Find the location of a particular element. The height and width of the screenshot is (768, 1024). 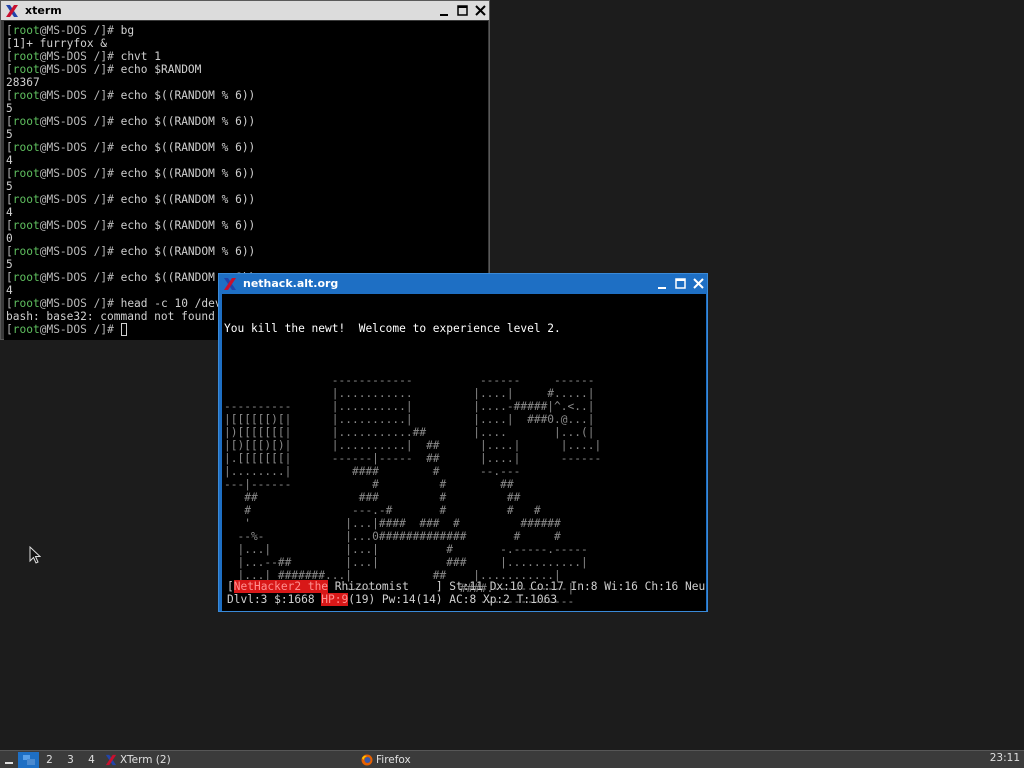

dungeon-level: Dlvl:3 $:1668 is located at coordinates (274, 599).